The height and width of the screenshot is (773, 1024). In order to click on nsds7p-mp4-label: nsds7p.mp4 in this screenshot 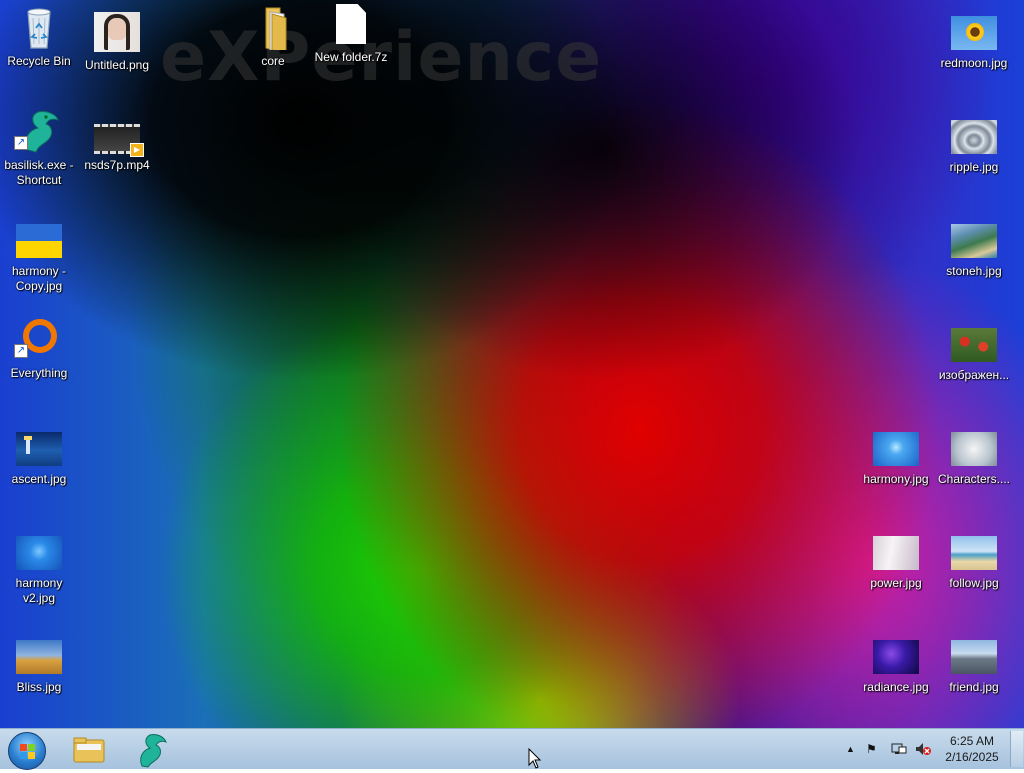, I will do `click(117, 165)`.